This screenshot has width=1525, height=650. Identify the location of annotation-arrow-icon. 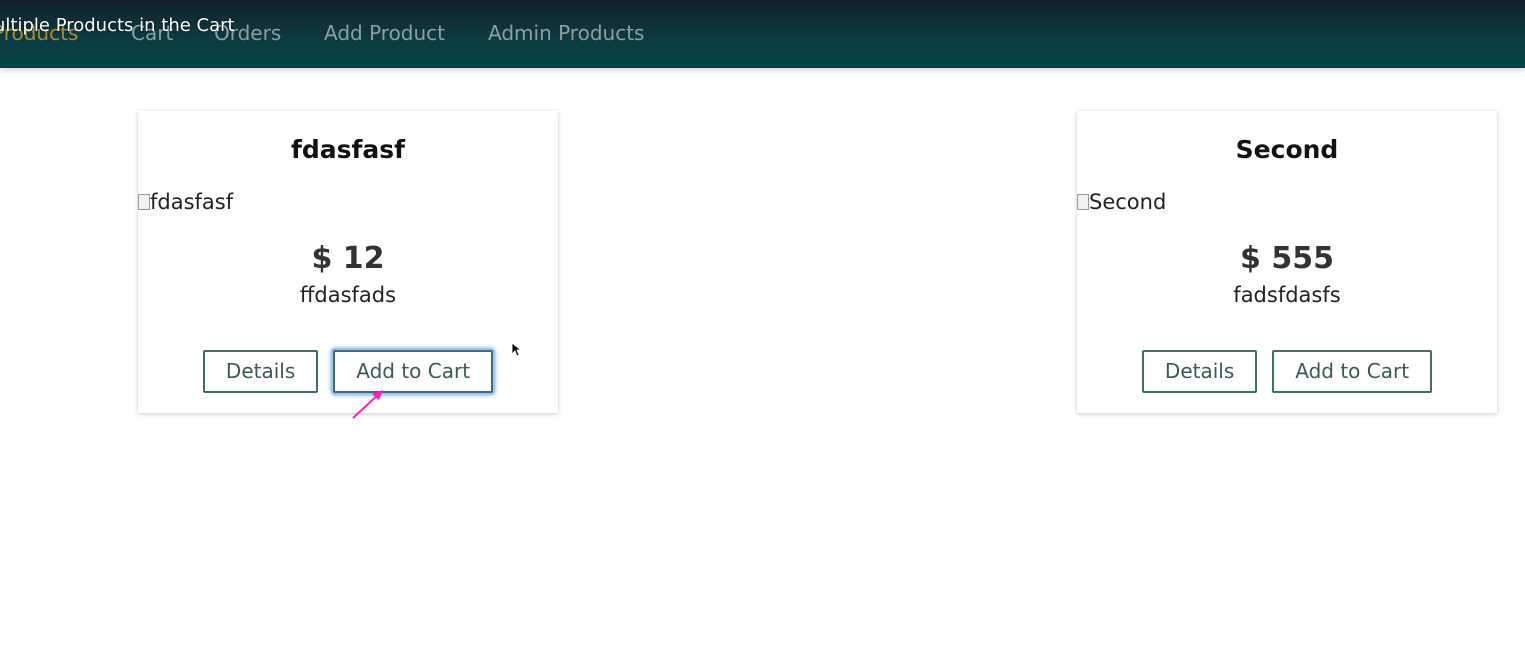
(367, 404).